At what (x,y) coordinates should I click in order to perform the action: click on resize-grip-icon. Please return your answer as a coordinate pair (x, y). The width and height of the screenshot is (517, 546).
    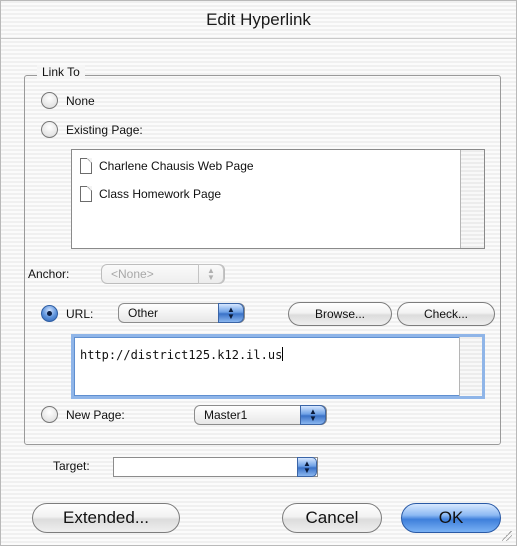
    Looking at the image, I should click on (507, 536).